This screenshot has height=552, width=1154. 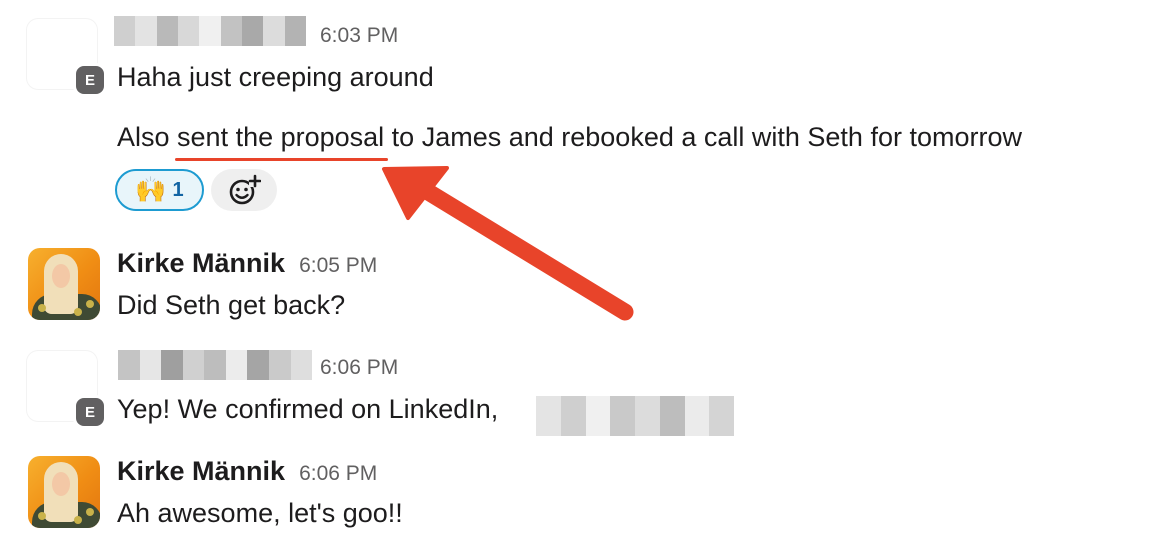 I want to click on timestamp: 6:03 PM, so click(x=359, y=36).